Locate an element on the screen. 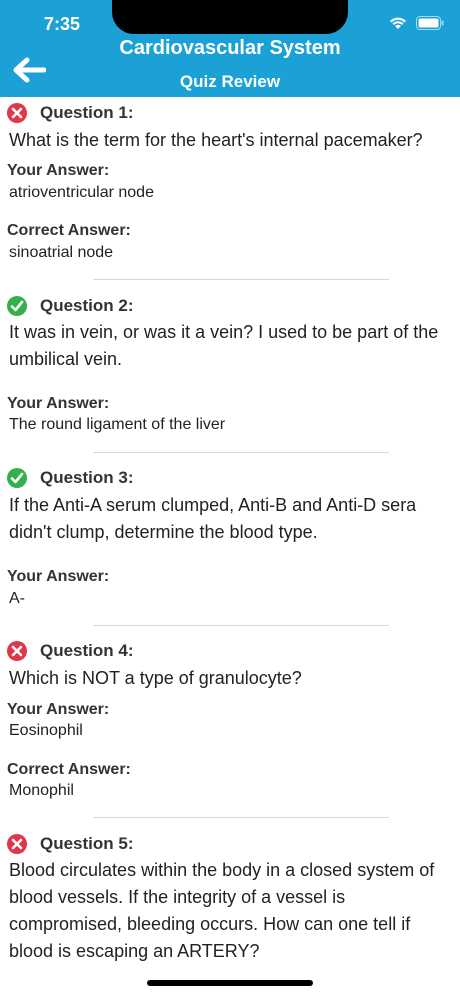 The height and width of the screenshot is (996, 460). nav-header: 7:35 Cardiovascular System Quiz Review is located at coordinates (230, 48).